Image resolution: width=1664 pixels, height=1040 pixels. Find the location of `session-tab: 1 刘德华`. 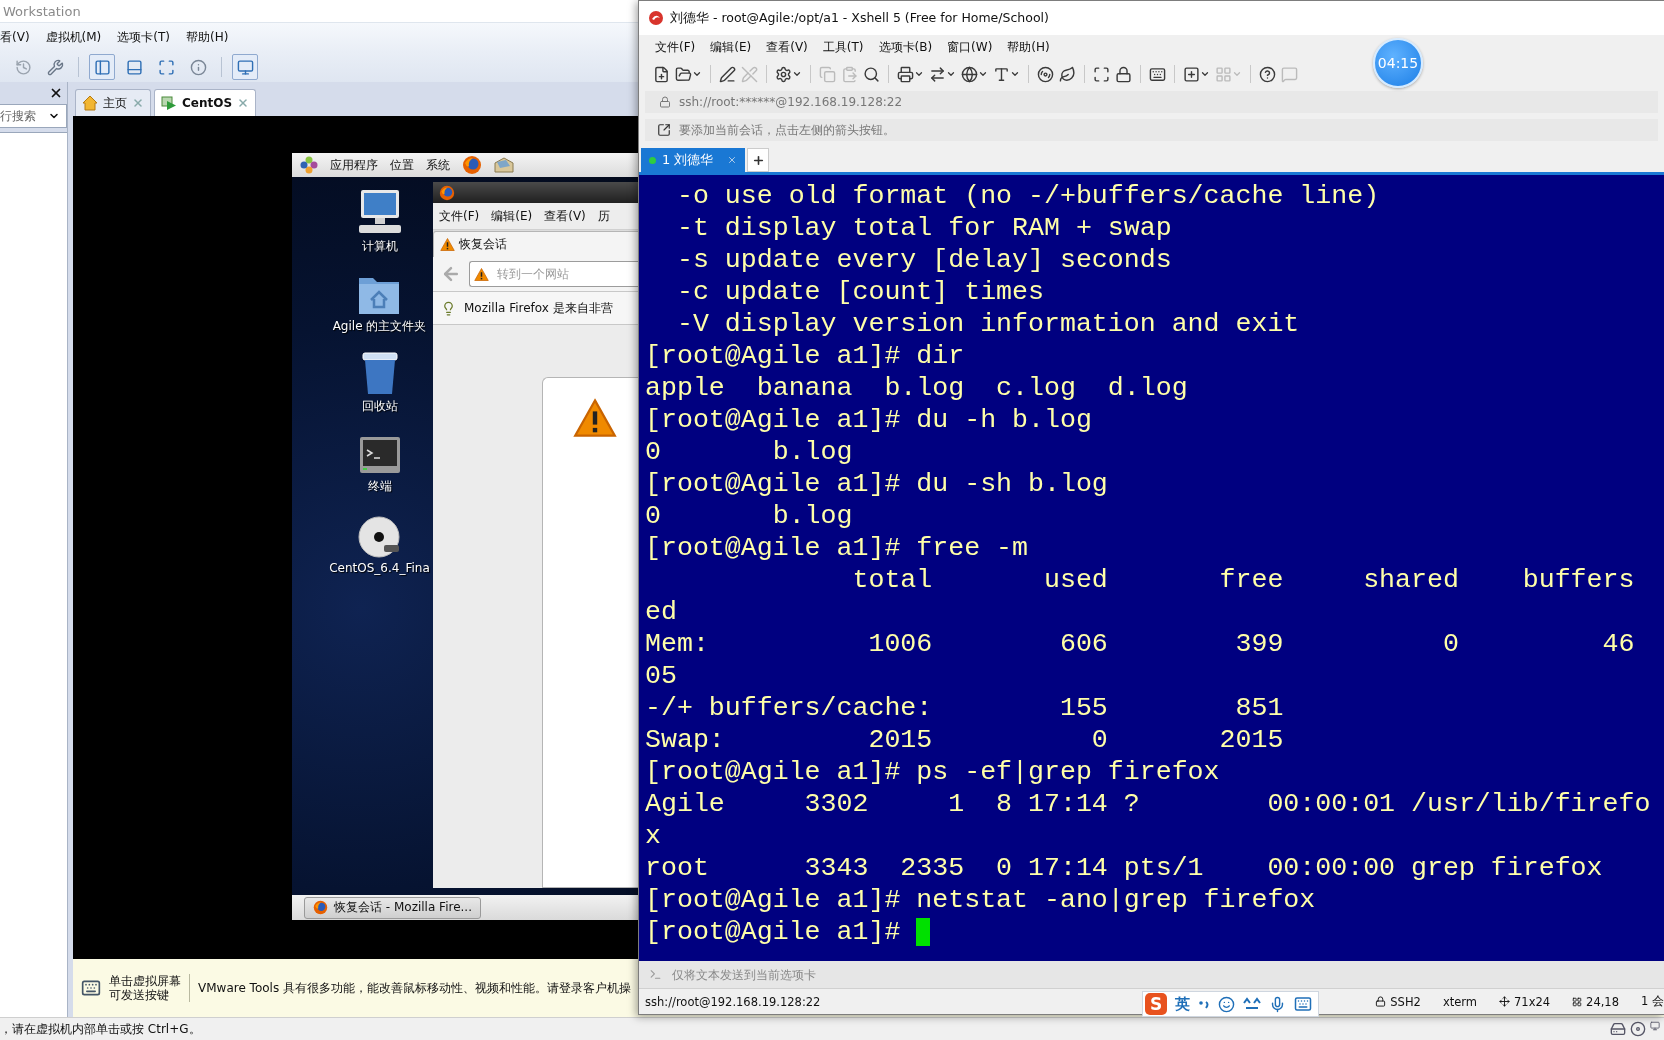

session-tab: 1 刘德华 is located at coordinates (693, 160).